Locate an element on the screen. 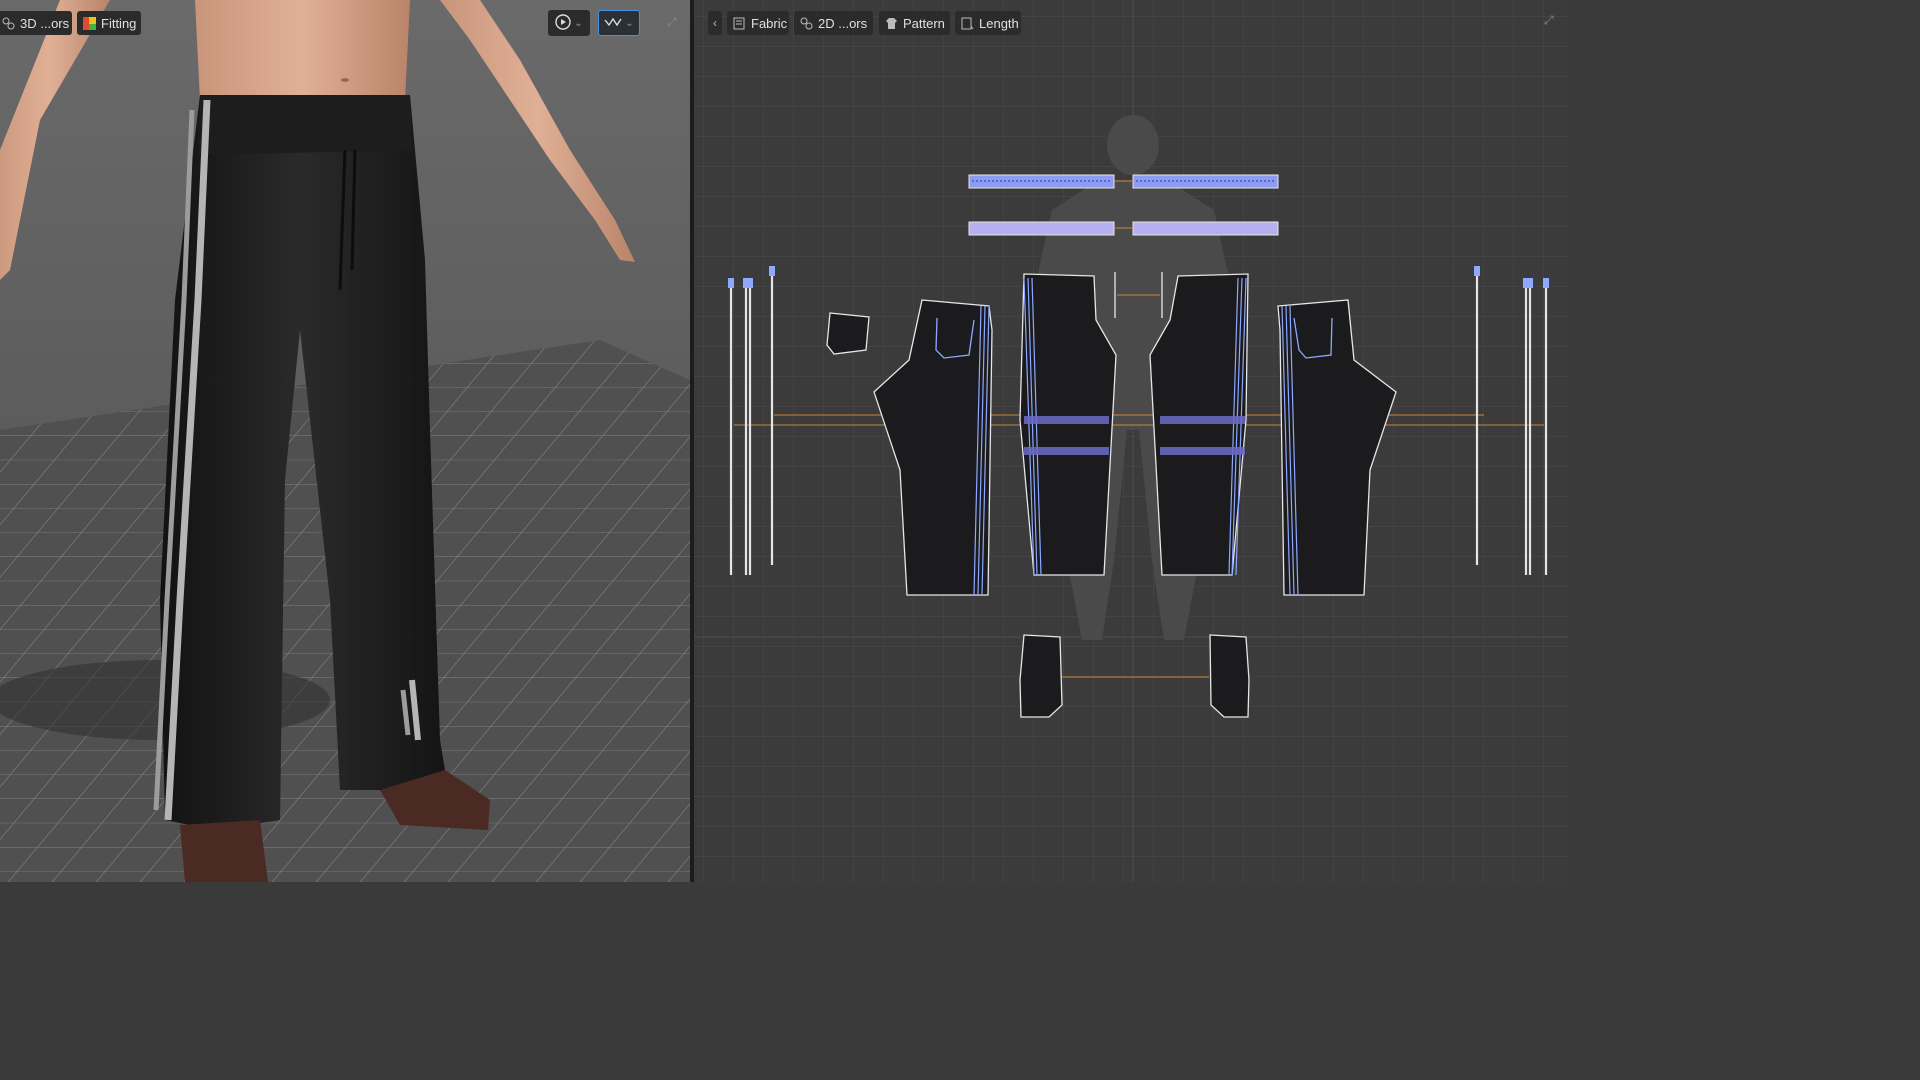  shirt-icon is located at coordinates (891, 23).